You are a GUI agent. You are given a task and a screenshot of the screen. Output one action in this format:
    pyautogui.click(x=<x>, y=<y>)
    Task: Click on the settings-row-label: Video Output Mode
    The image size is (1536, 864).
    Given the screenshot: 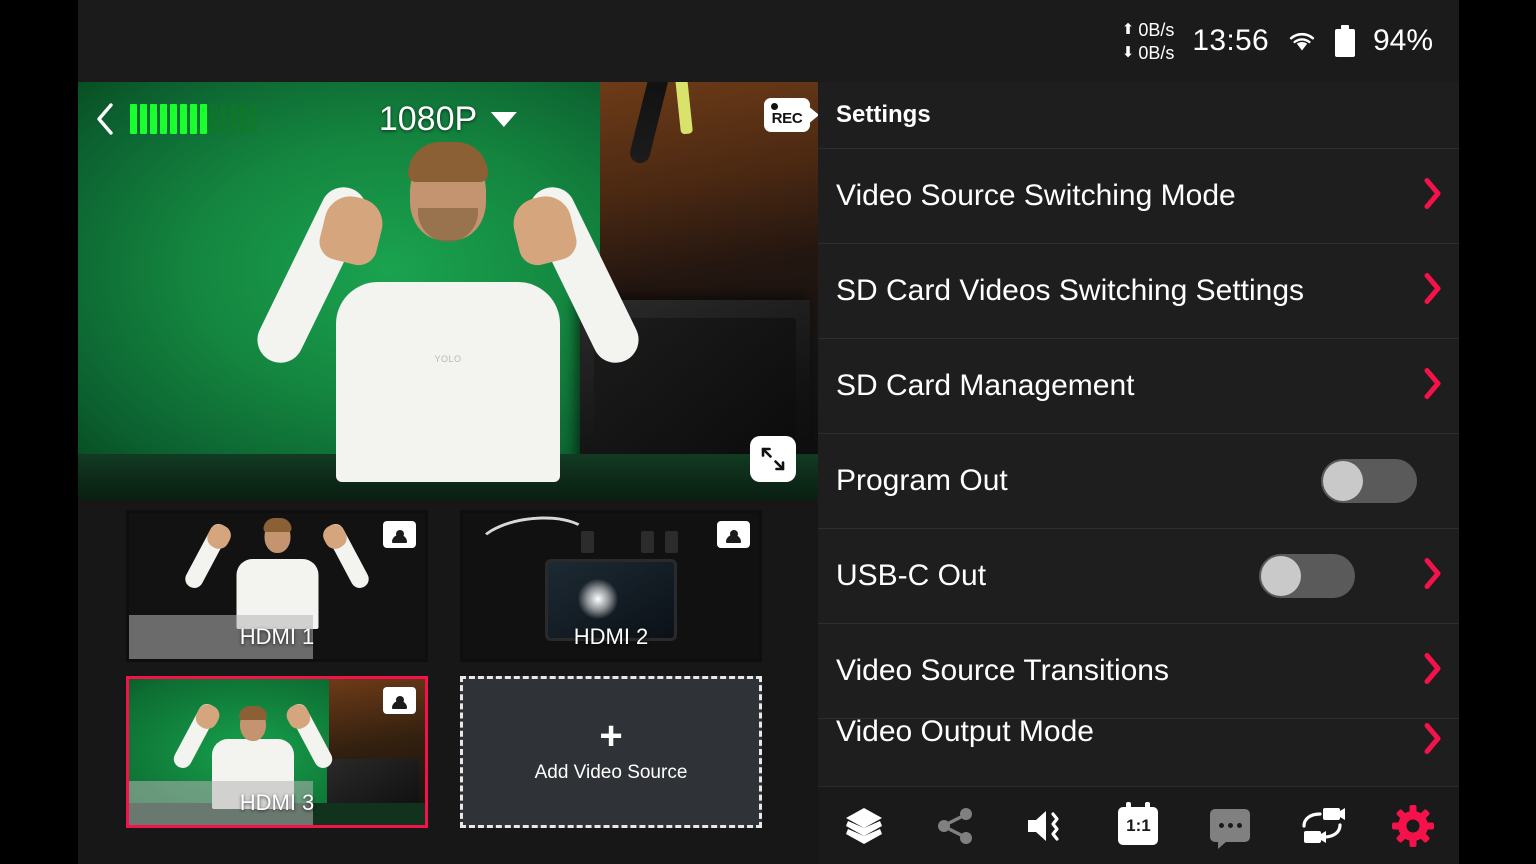 What is the action you would take?
    pyautogui.click(x=965, y=733)
    